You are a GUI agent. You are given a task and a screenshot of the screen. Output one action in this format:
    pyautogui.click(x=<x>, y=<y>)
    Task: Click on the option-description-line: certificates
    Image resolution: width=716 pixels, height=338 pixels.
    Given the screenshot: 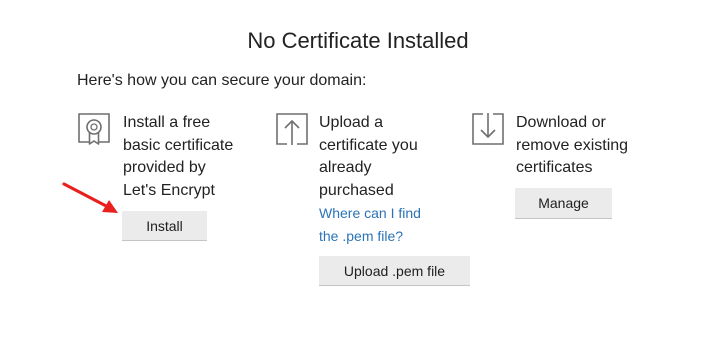 What is the action you would take?
    pyautogui.click(x=554, y=167)
    